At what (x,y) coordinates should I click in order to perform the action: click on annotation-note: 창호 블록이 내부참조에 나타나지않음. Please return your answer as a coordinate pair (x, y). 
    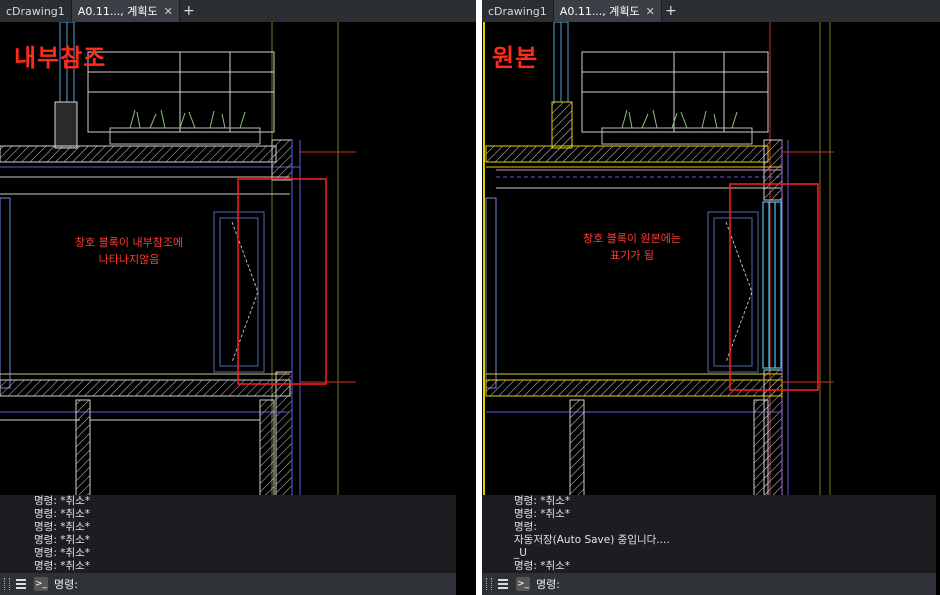
    Looking at the image, I should click on (129, 251).